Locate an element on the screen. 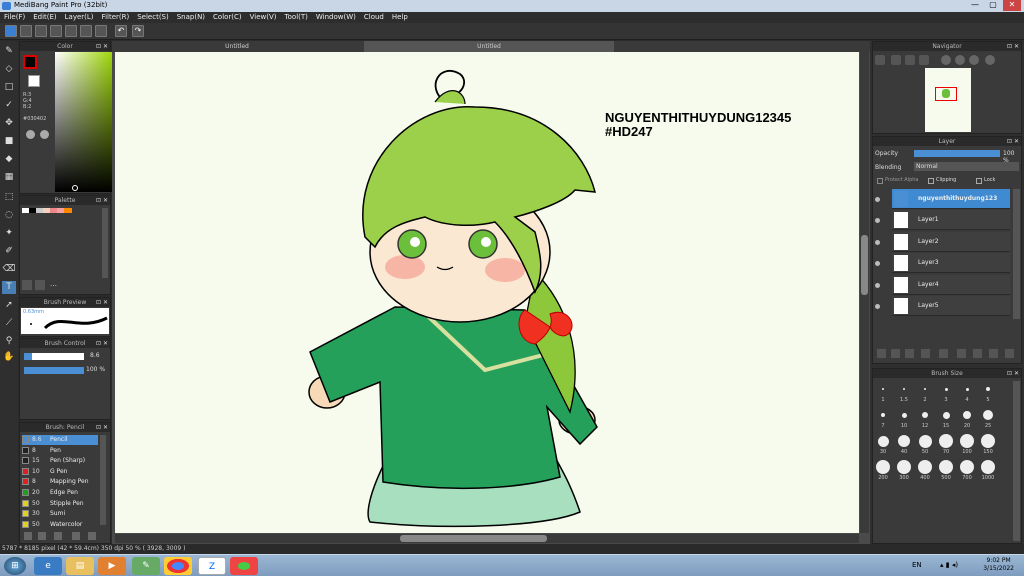  language-indicator: EN is located at coordinates (917, 565).